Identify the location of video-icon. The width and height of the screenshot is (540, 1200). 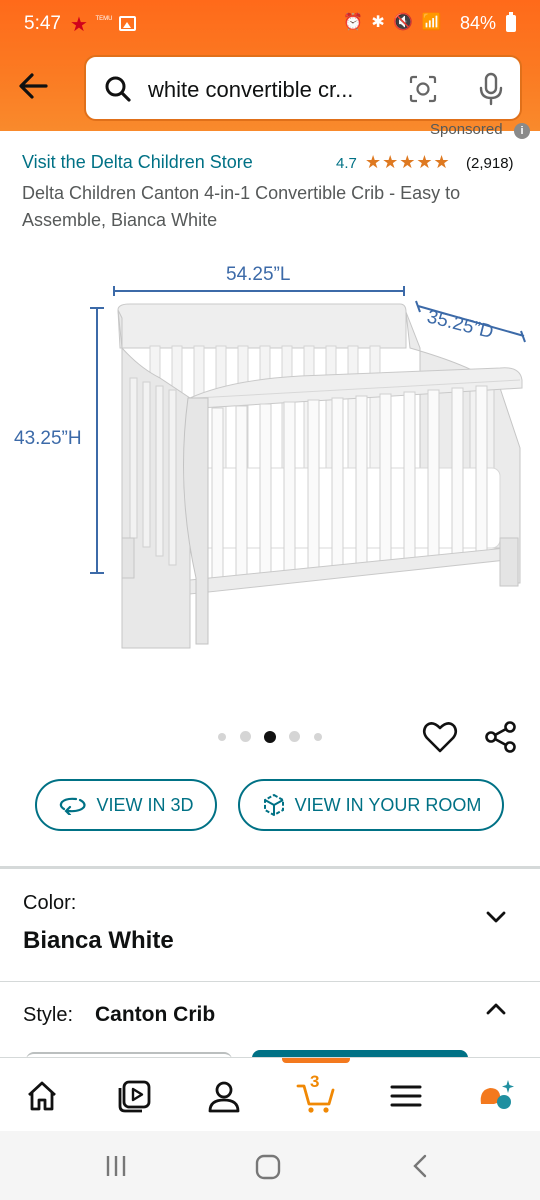
(134, 1096).